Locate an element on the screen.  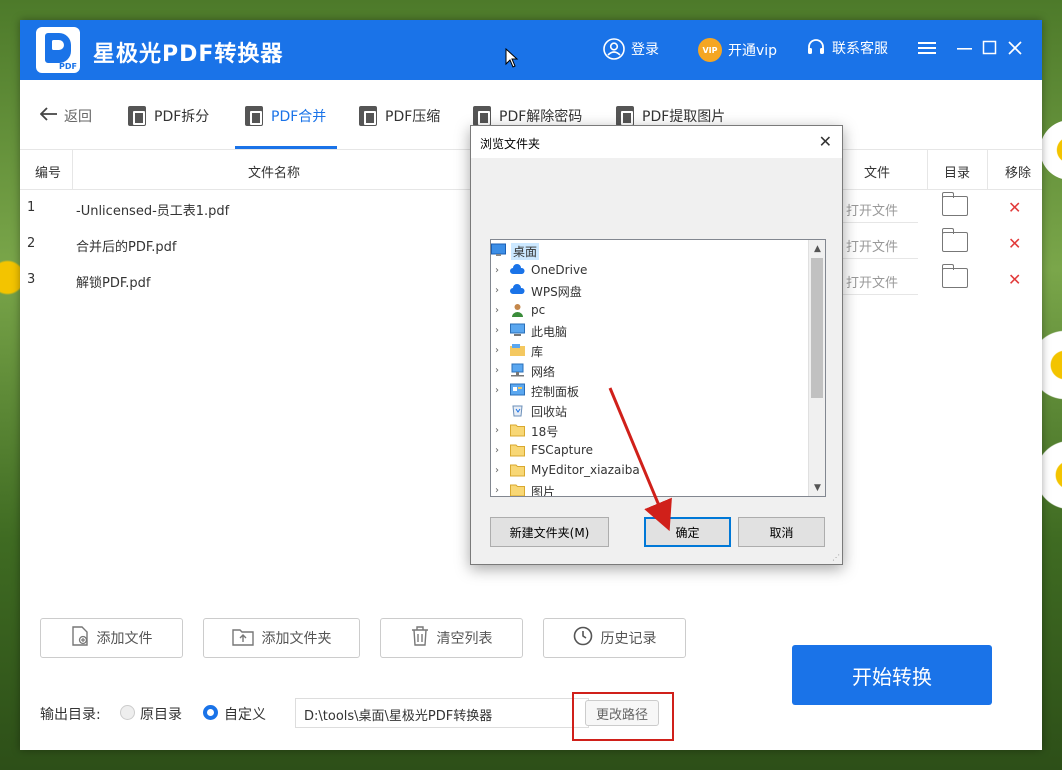
row-filename: -Unlicensed-员工表1.pdf is located at coordinates (153, 211).